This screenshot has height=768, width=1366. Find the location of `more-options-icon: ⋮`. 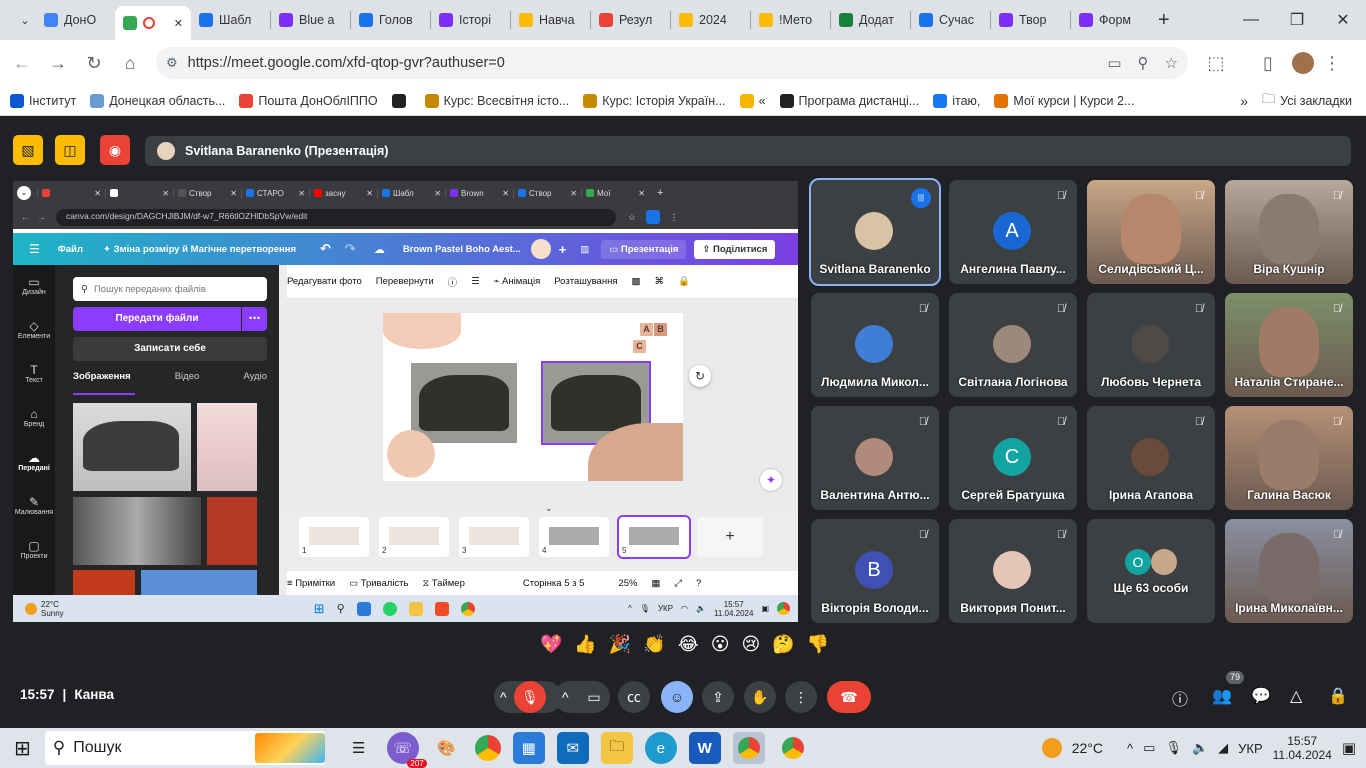

more-options-icon: ⋮ is located at coordinates (801, 697).